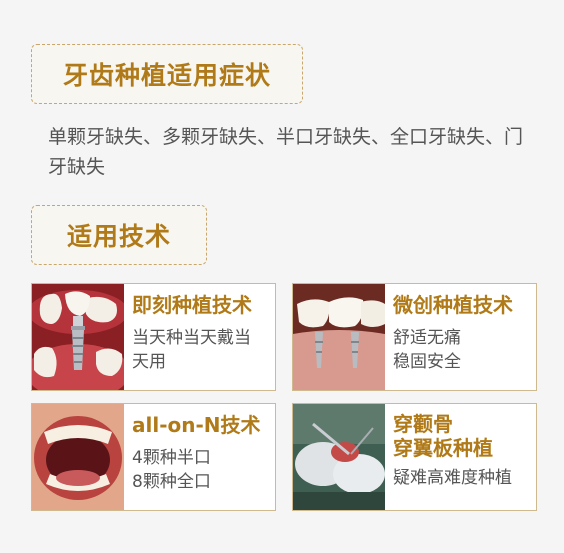 The height and width of the screenshot is (553, 564). Describe the element at coordinates (286, 152) in the screenshot. I see `symptoms-text: 单颗牙缺失、多颗牙缺失、半口牙缺失、全口牙缺失、门牙缺失` at that location.